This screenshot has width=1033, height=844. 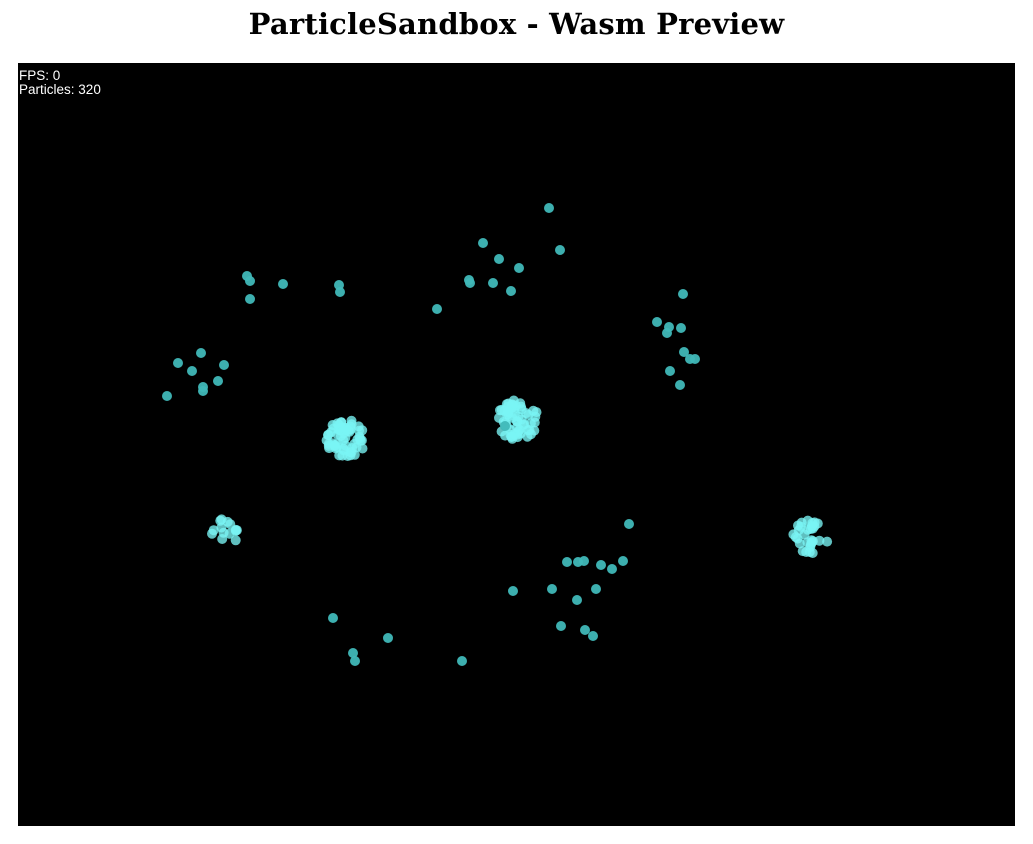 What do you see at coordinates (47, 89) in the screenshot?
I see `particles-label: Particles:` at bounding box center [47, 89].